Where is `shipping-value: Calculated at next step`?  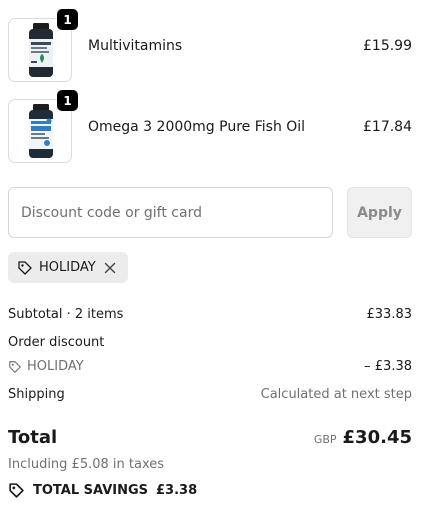
shipping-value: Calculated at next step is located at coordinates (336, 394).